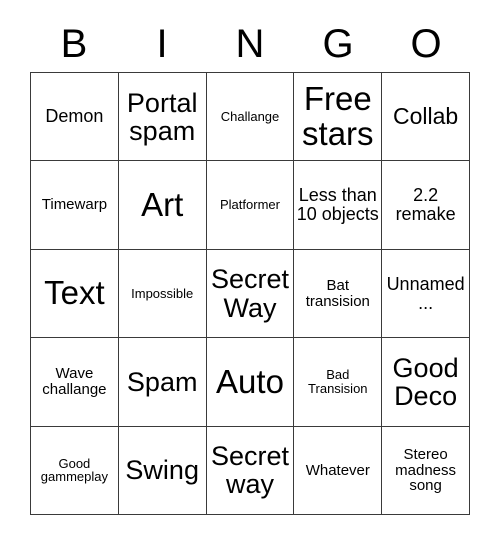 This screenshot has width=500, height=544. I want to click on bingo-cell: 2.2 remake, so click(426, 205).